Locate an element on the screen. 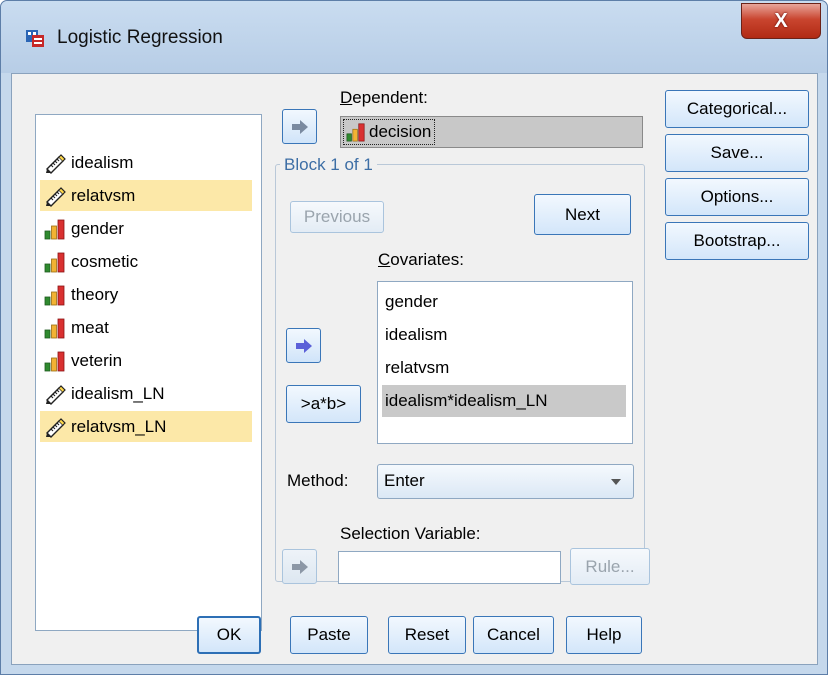 This screenshot has height=675, width=828. variable-label: cosmetic is located at coordinates (105, 261).